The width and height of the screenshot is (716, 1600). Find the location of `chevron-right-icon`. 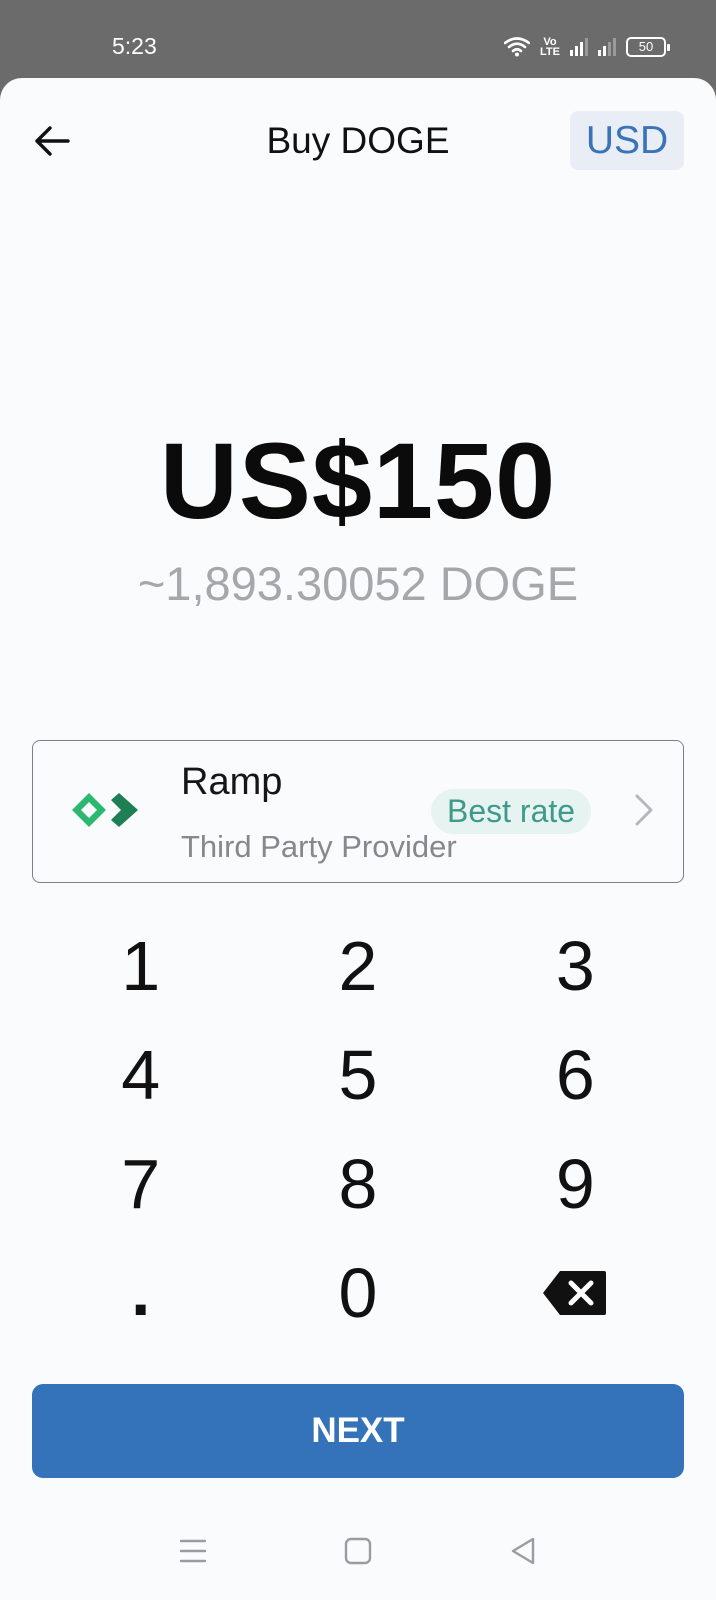

chevron-right-icon is located at coordinates (644, 810).